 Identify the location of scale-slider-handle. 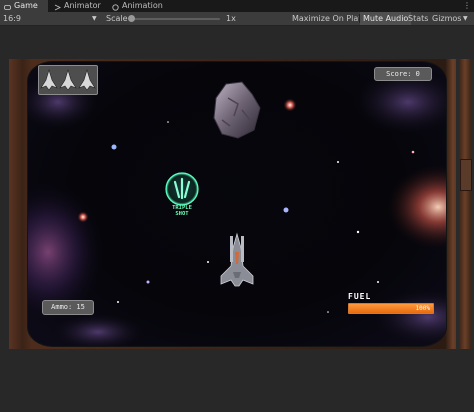
(131, 18).